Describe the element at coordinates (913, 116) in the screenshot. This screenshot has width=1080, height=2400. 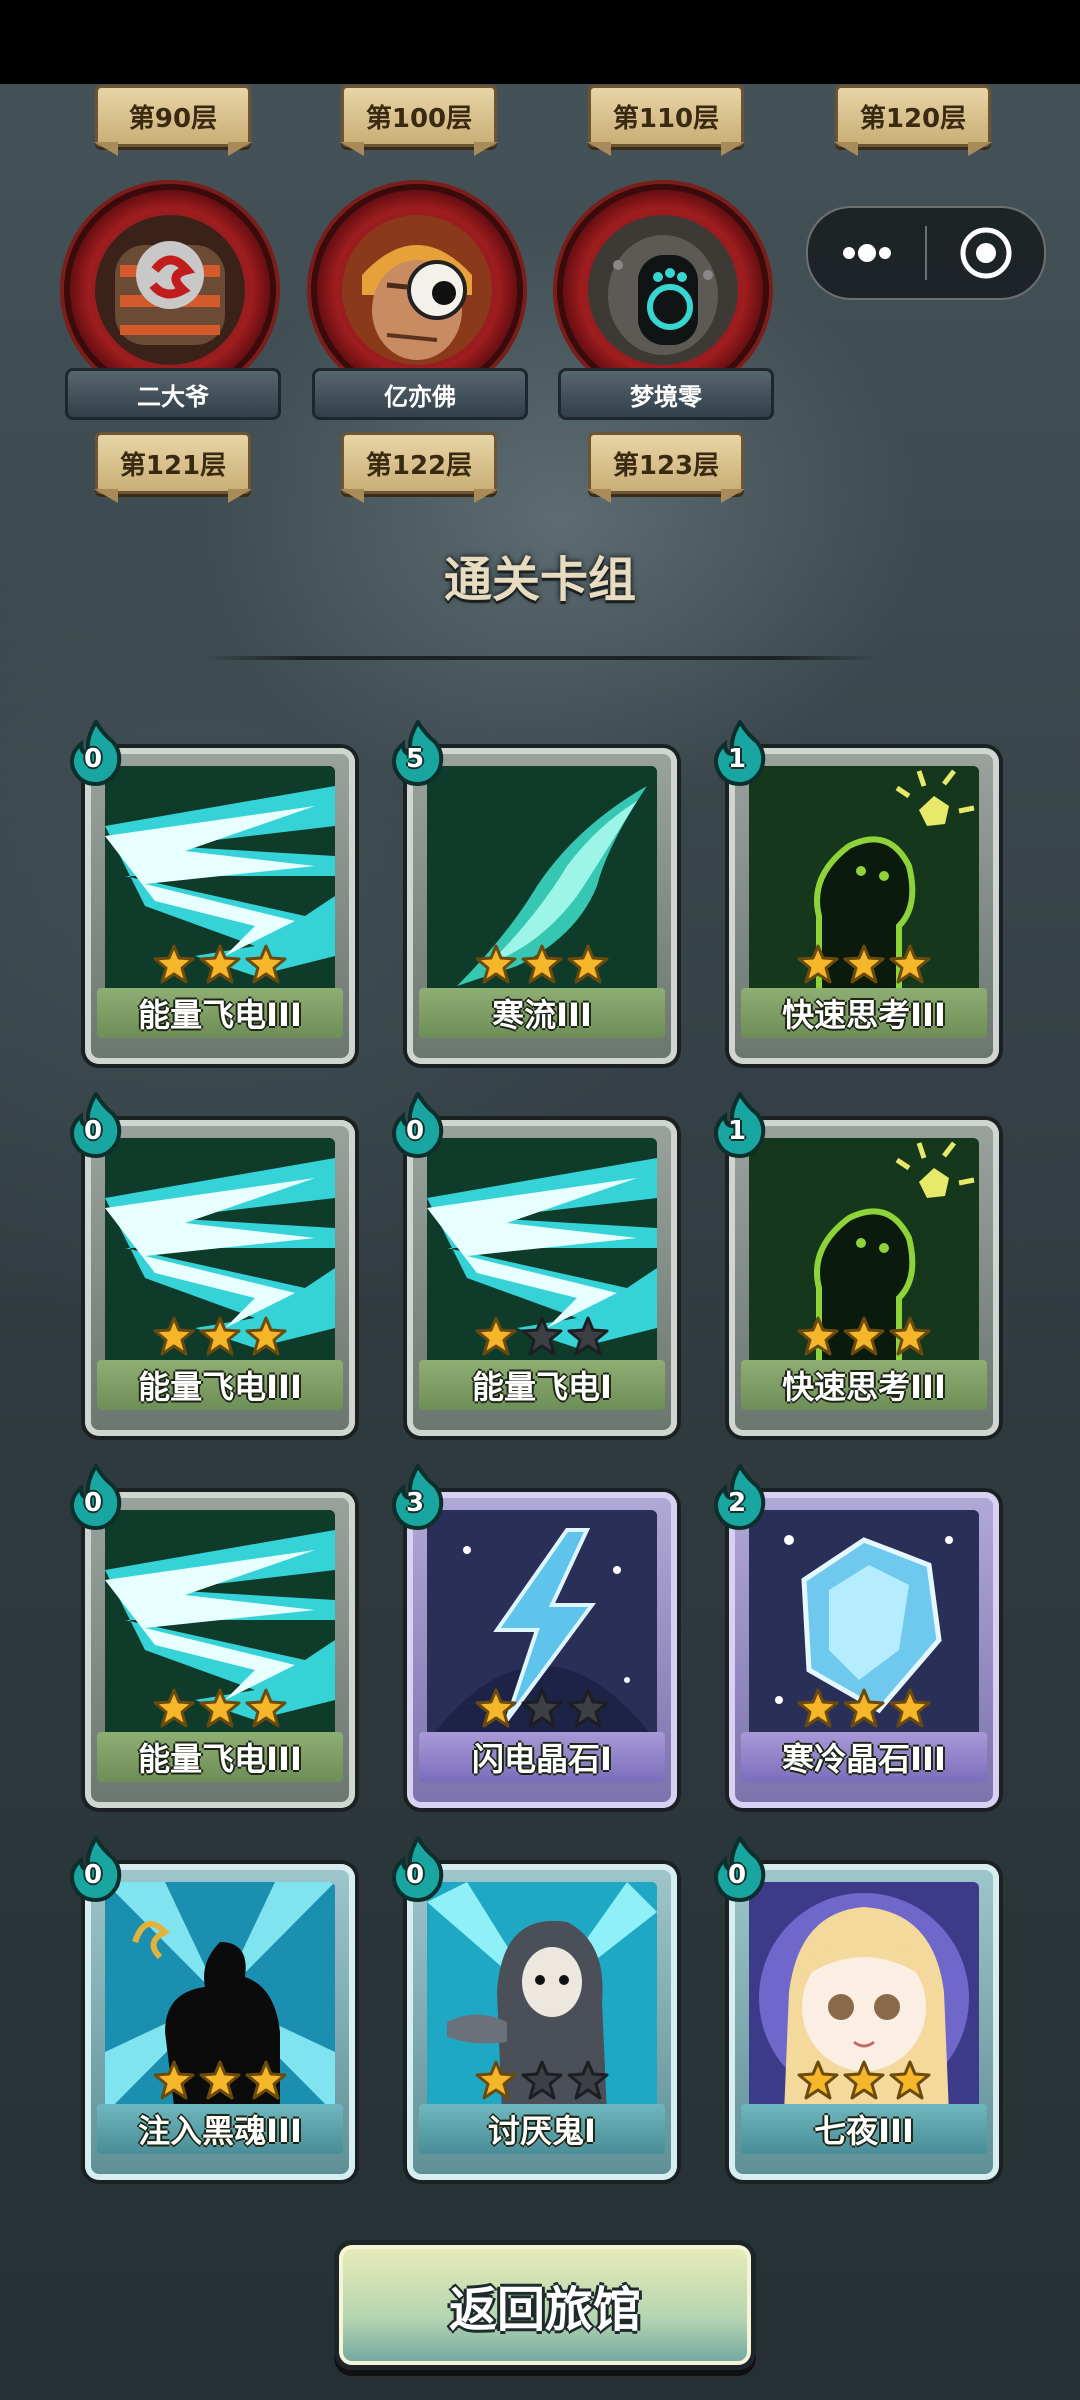
I see `floor-tag-120: 第120层` at that location.